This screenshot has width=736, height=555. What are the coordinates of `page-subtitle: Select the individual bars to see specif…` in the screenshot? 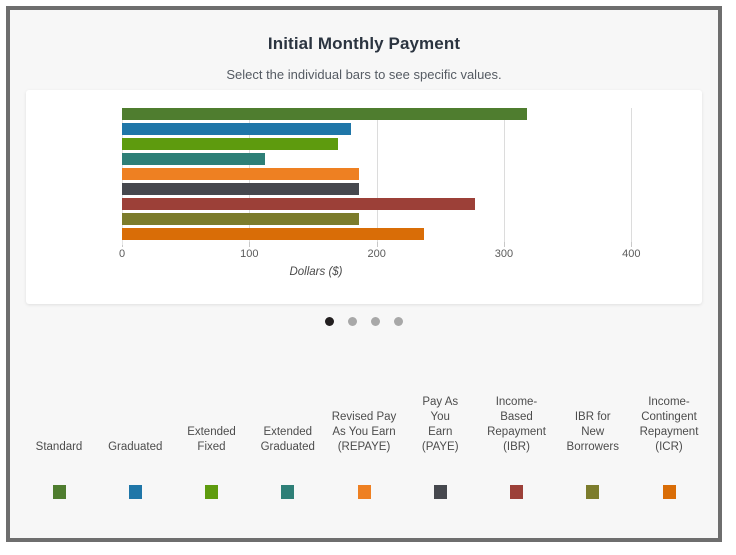 It's located at (364, 74).